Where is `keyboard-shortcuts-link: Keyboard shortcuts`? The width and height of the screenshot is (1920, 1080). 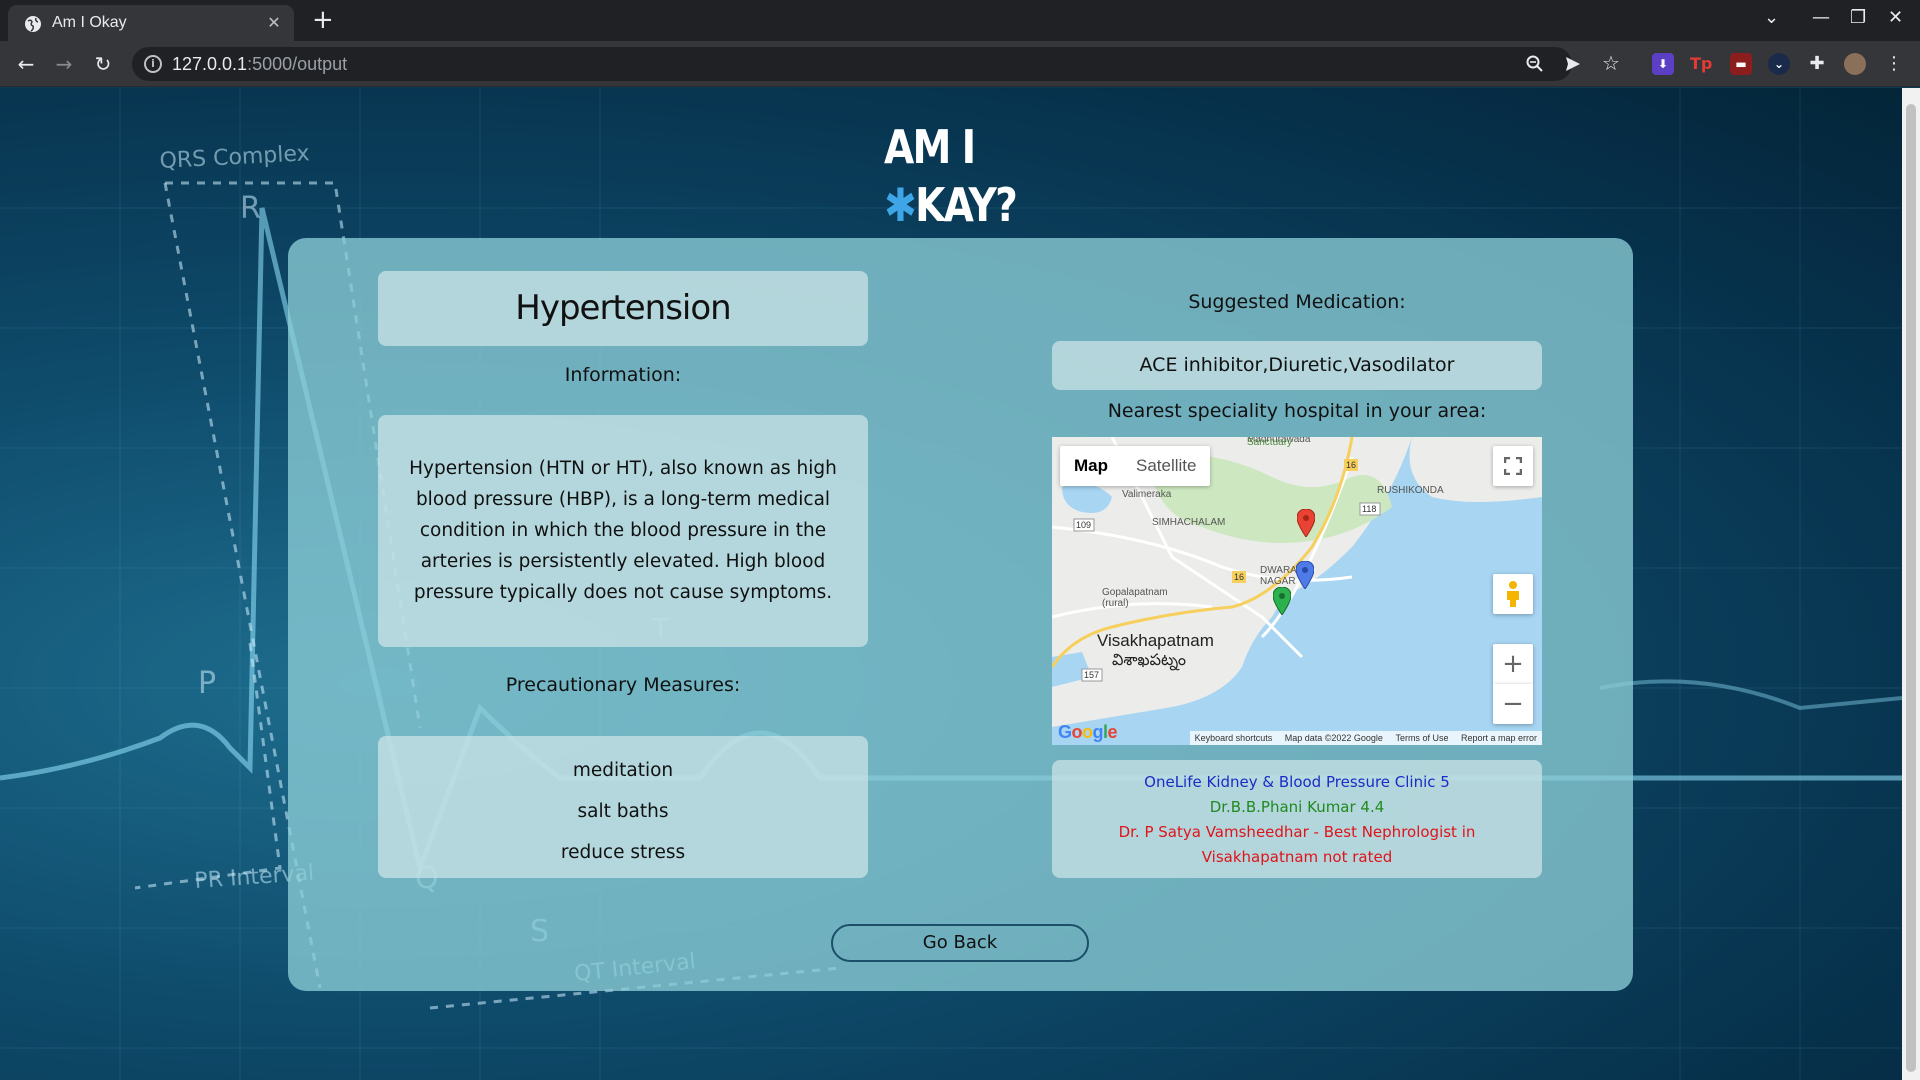
keyboard-shortcuts-link: Keyboard shortcuts is located at coordinates (1234, 738).